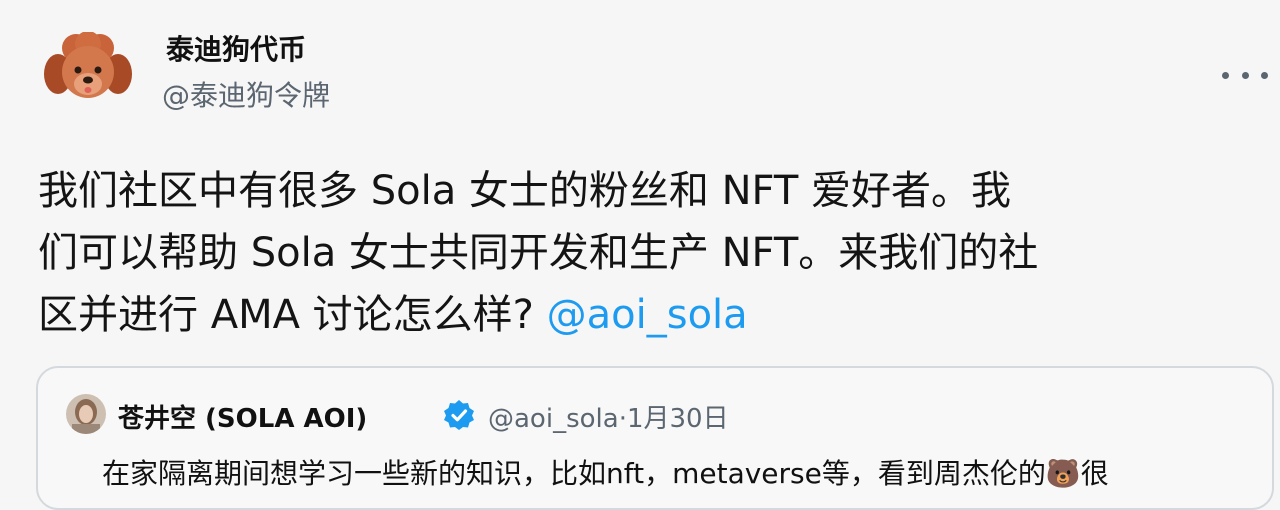 The width and height of the screenshot is (1280, 510). I want to click on avatar, so click(88, 67).